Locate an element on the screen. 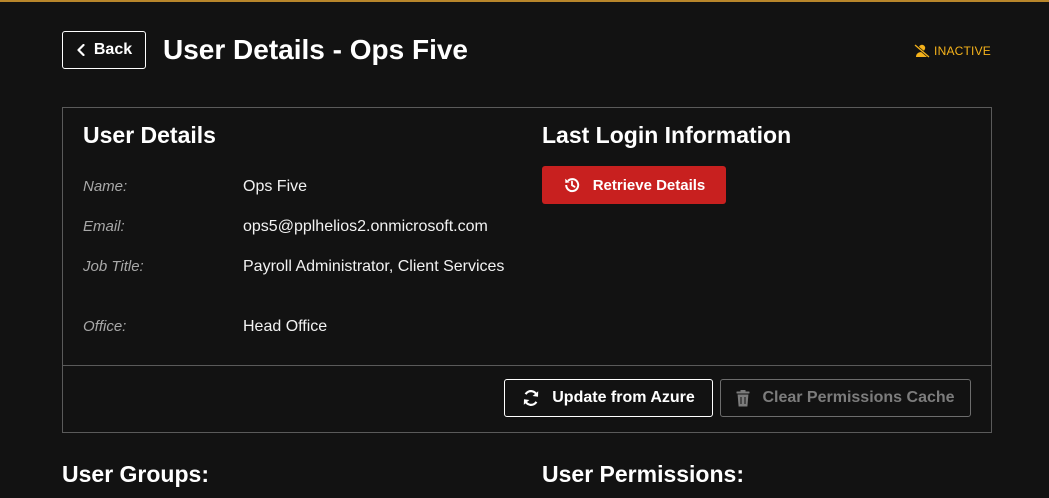  retrieve-details-button: Retrieve Details is located at coordinates (634, 185).